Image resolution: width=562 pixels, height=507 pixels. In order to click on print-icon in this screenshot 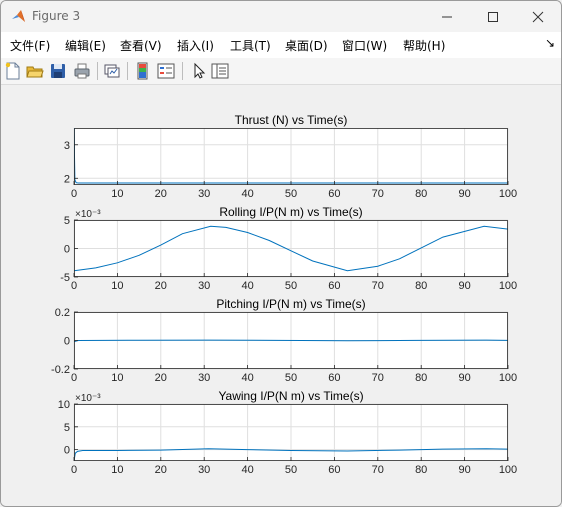, I will do `click(82, 71)`.